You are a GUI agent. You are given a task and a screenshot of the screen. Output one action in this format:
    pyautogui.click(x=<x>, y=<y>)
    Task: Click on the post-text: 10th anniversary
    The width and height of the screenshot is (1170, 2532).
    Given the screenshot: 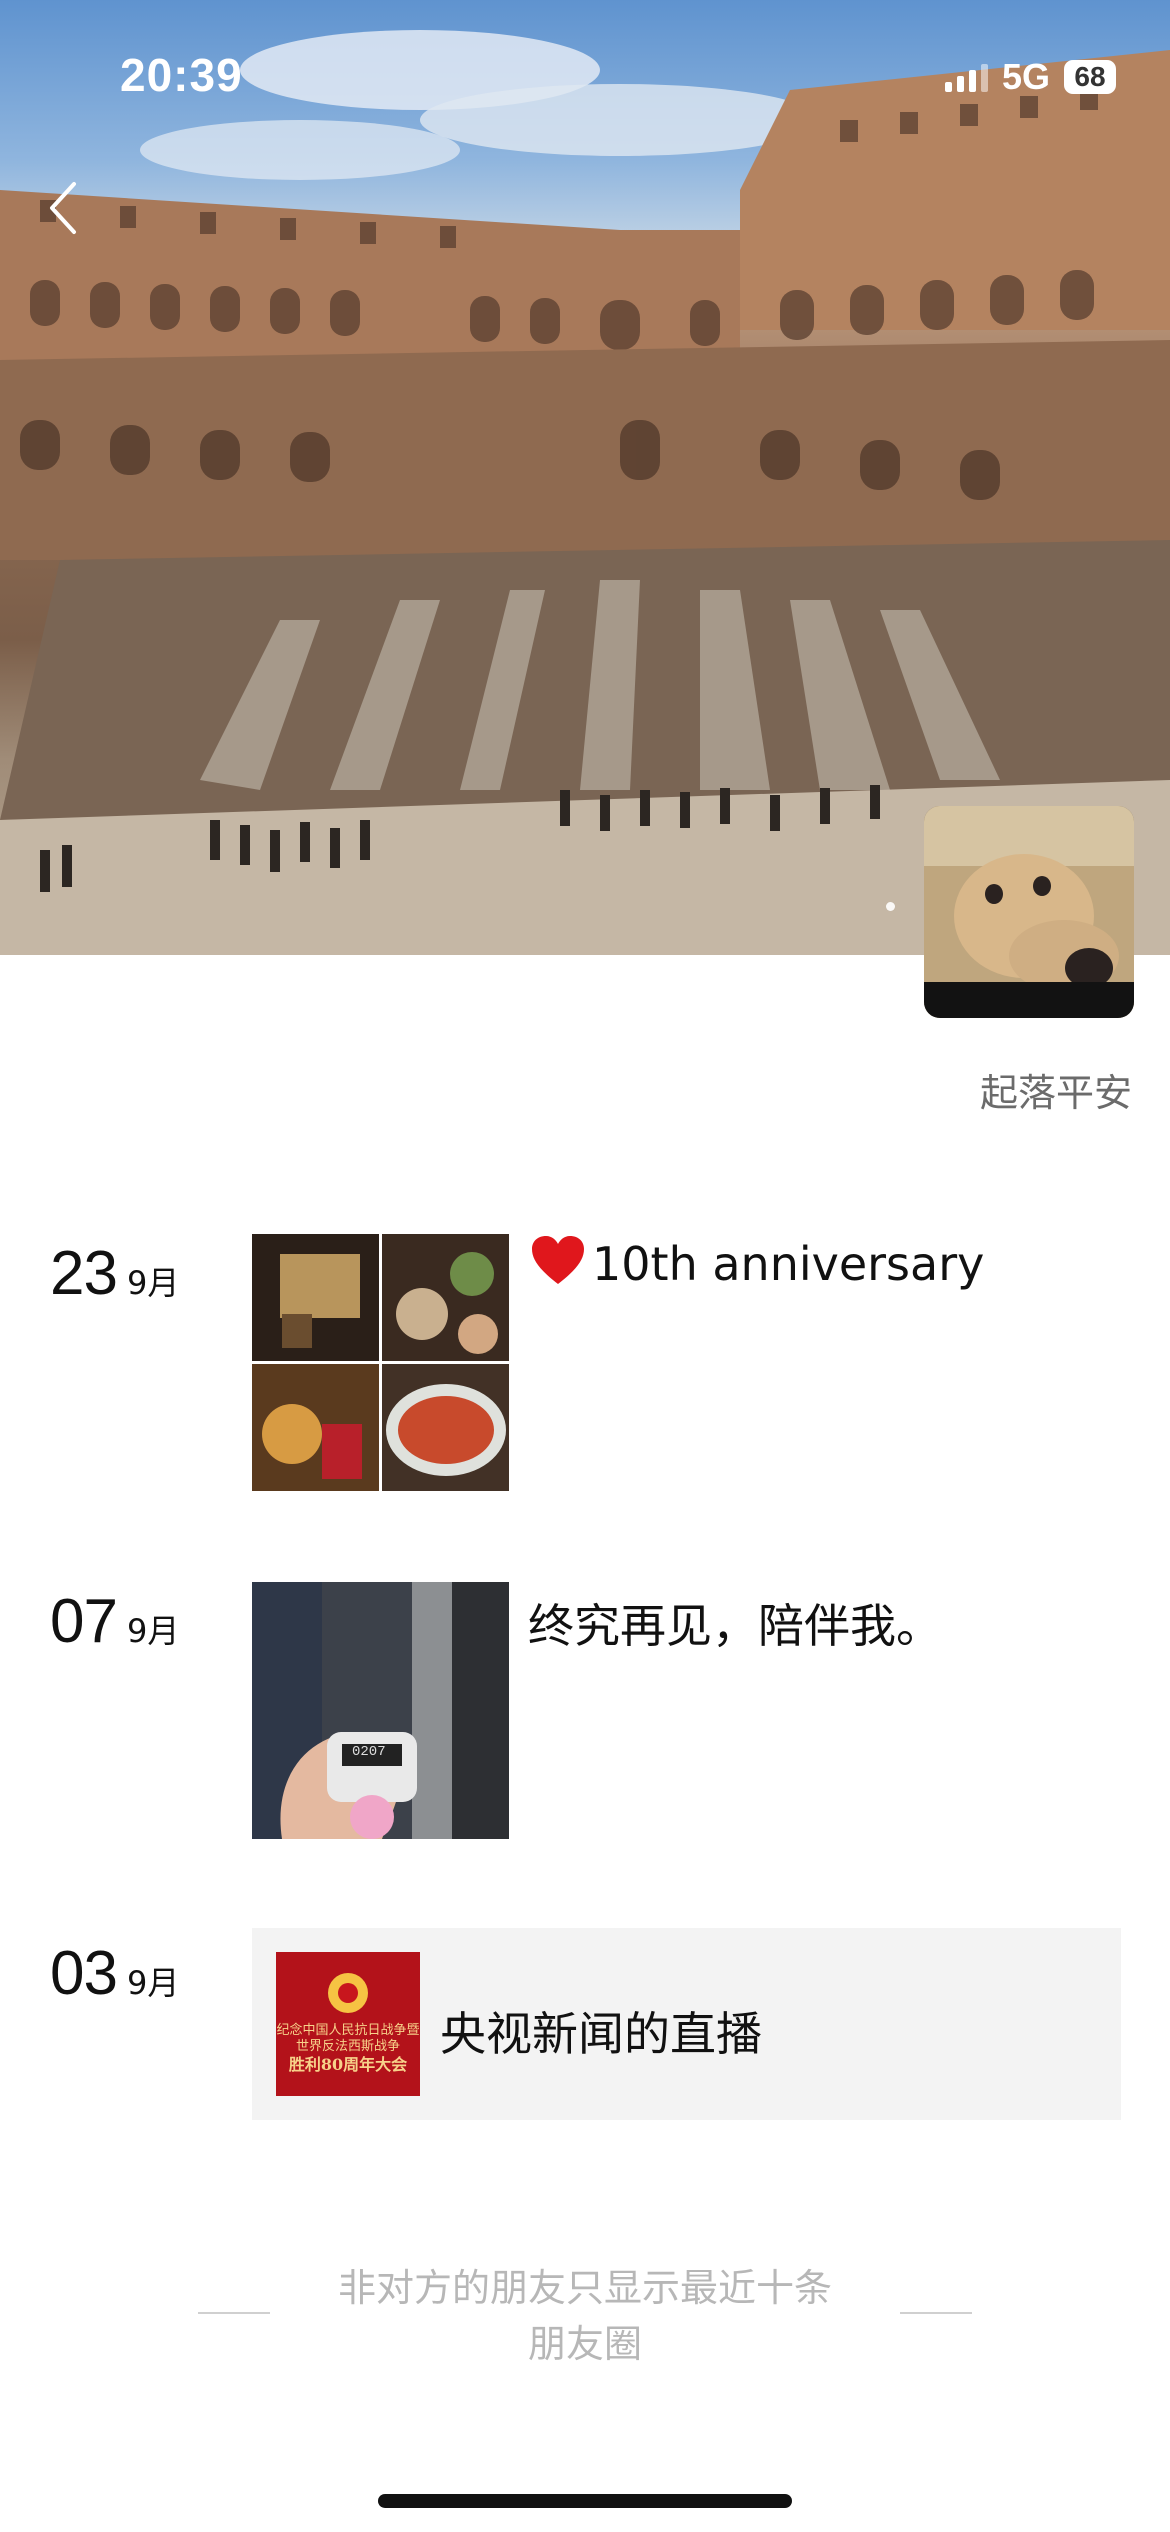 What is the action you would take?
    pyautogui.click(x=788, y=1264)
    